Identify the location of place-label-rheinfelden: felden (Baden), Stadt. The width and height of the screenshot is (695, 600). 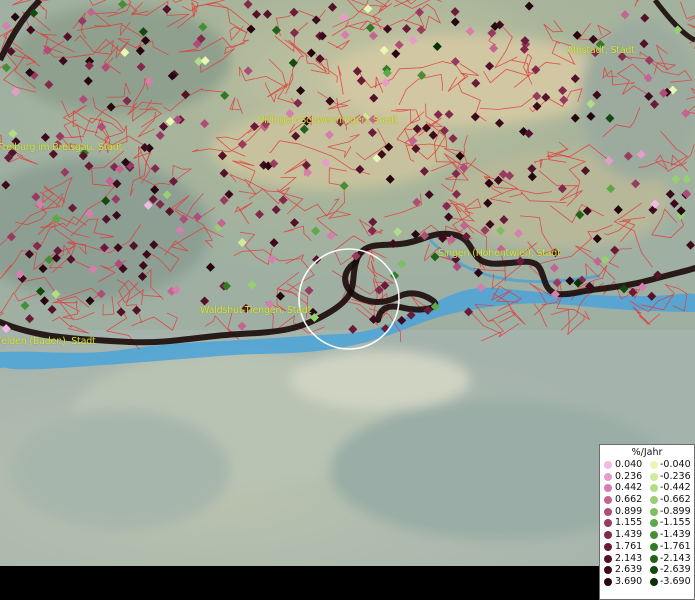
(48, 341).